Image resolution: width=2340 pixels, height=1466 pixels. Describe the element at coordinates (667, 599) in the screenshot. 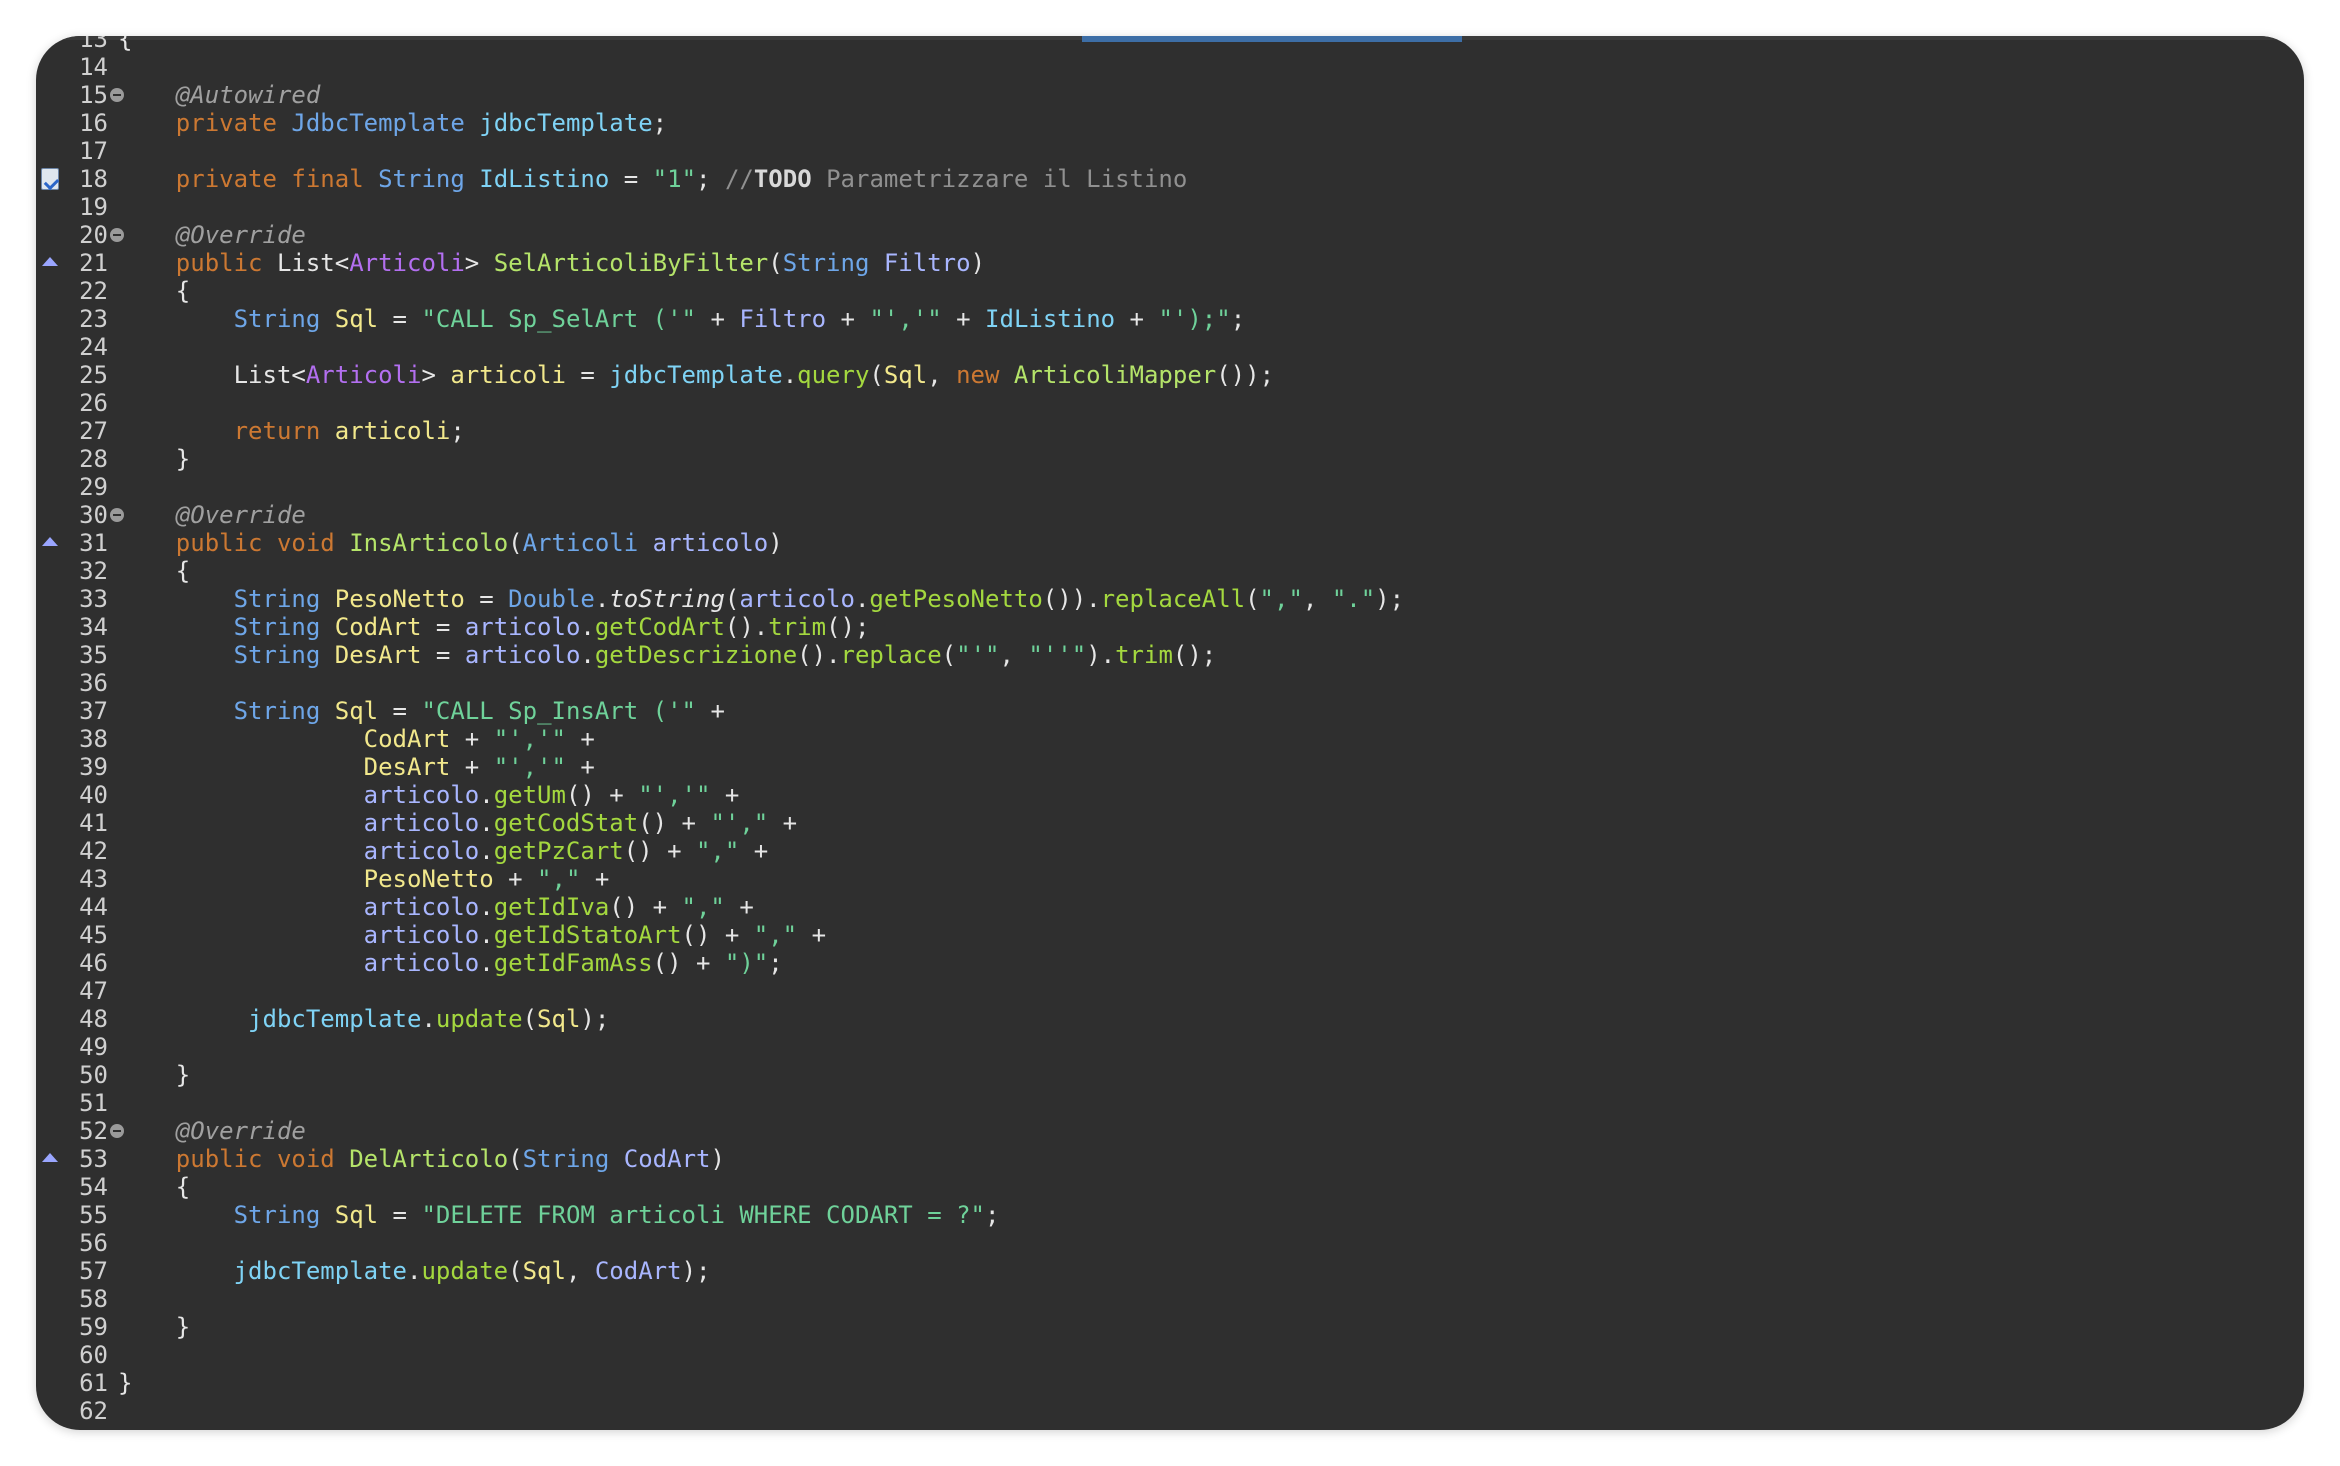

I see `code-token: toString` at that location.